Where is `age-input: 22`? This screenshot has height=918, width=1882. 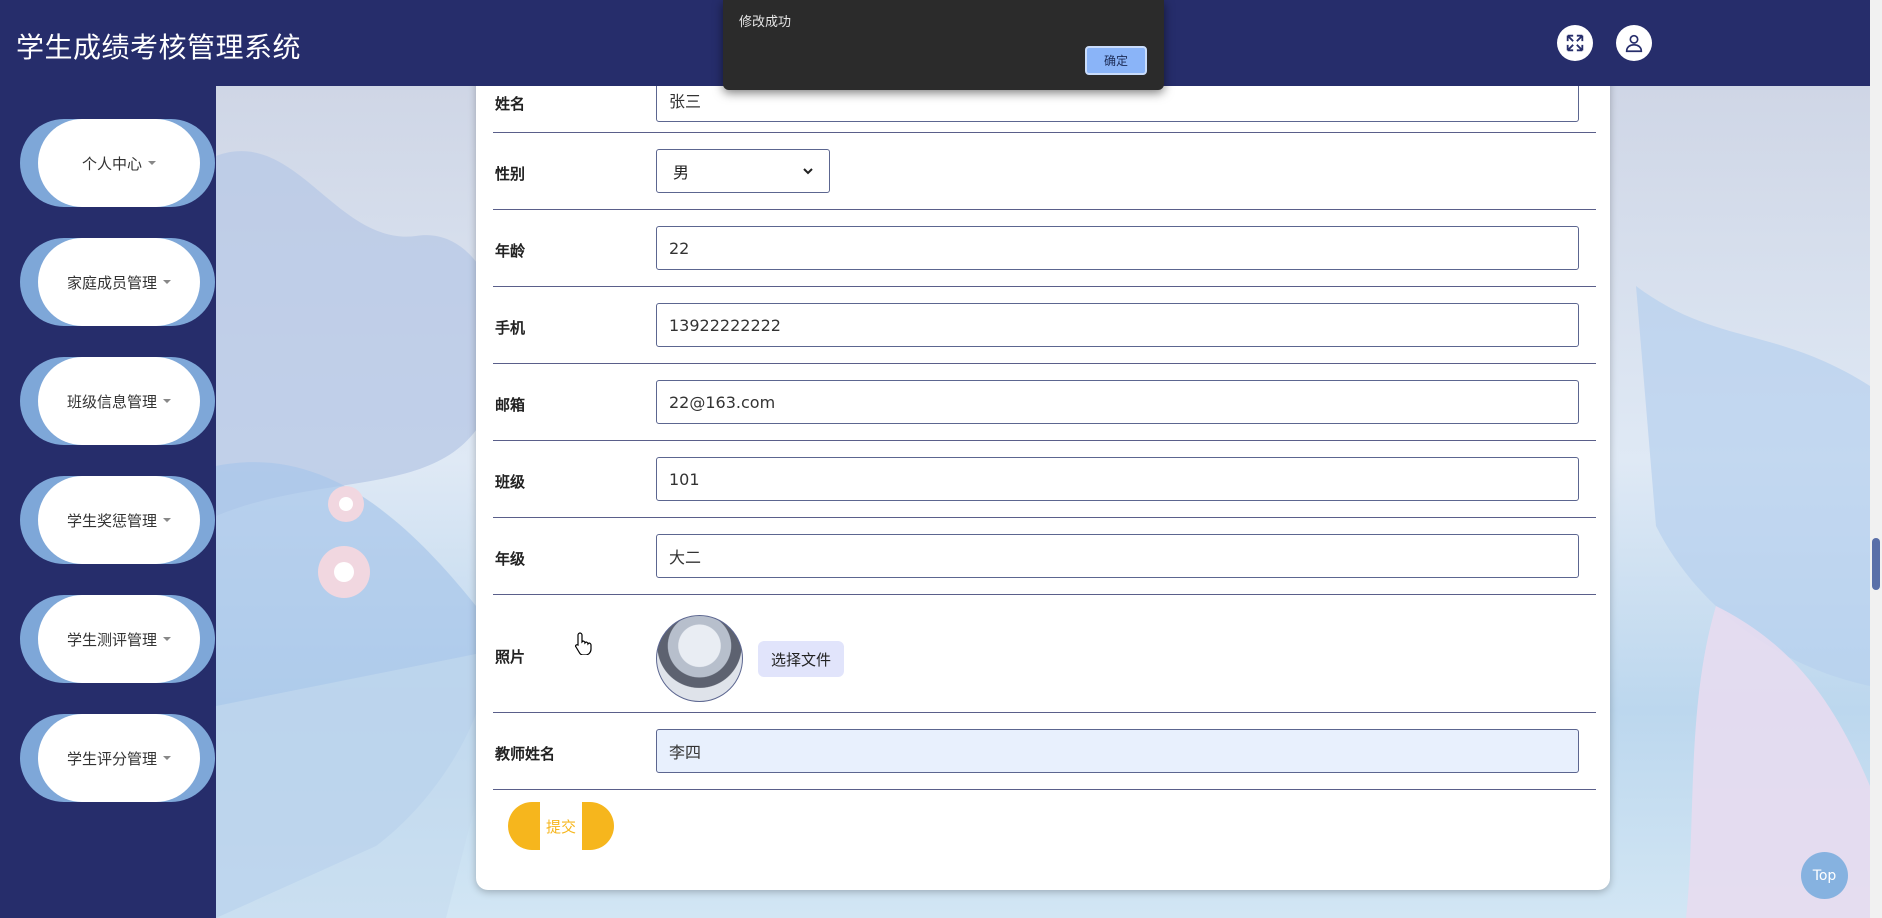 age-input: 22 is located at coordinates (1117, 248).